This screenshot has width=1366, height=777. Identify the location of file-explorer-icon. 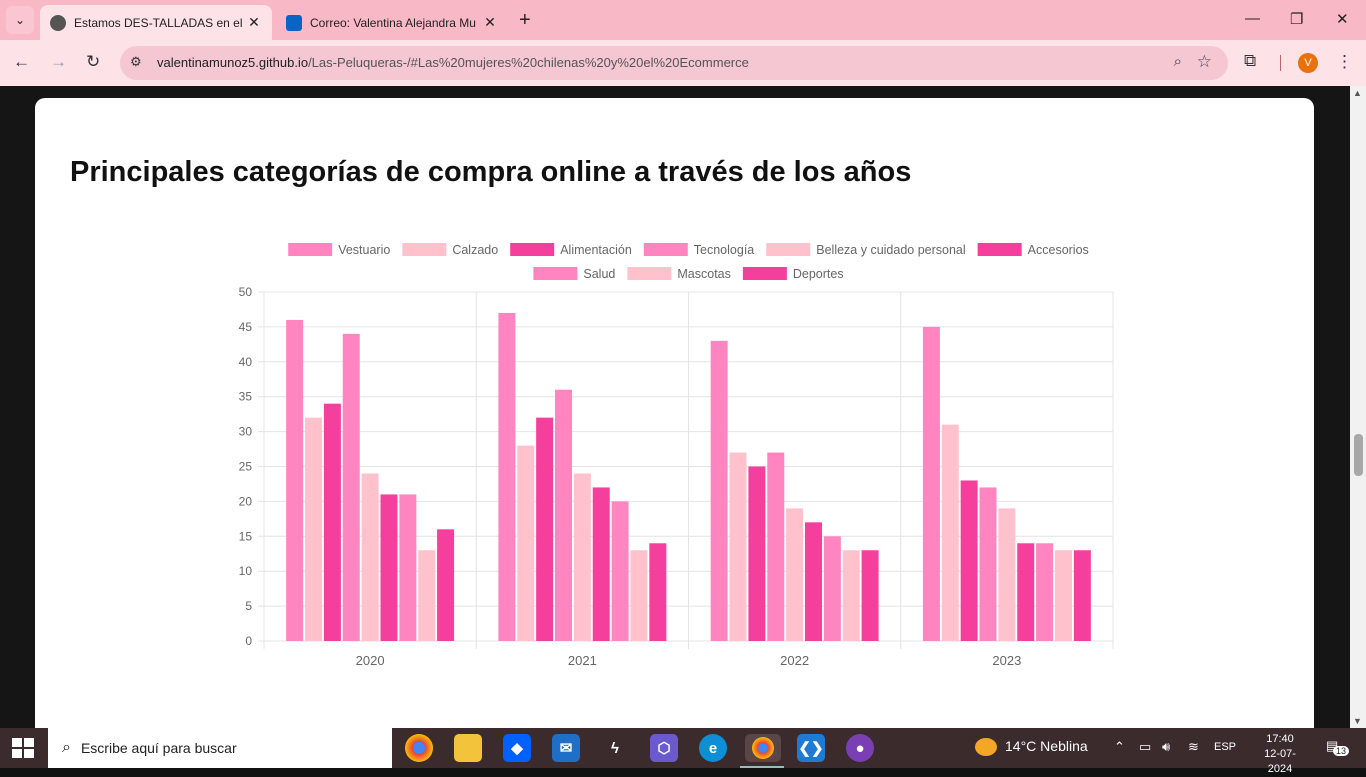
(468, 748).